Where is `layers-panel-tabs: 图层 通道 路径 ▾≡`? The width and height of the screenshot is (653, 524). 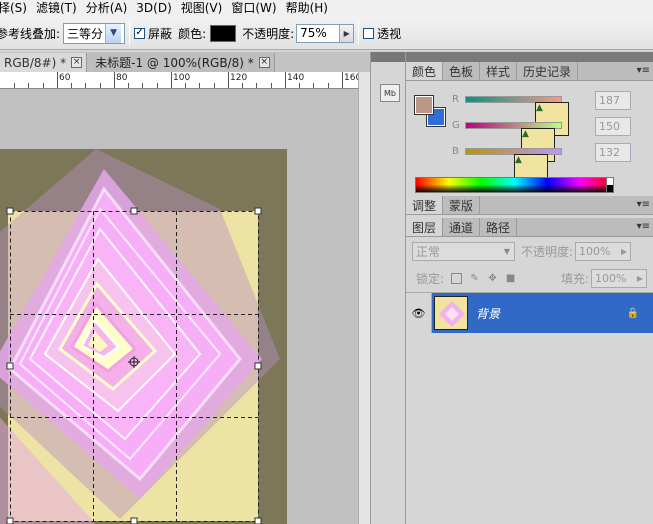 layers-panel-tabs: 图层 通道 路径 ▾≡ is located at coordinates (529, 227).